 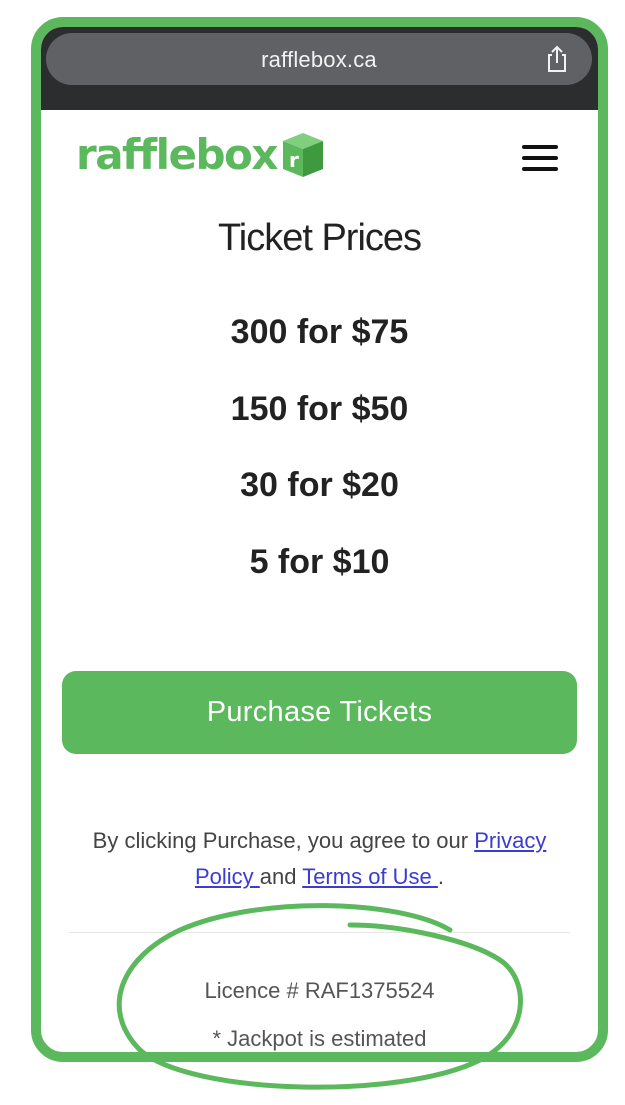 What do you see at coordinates (319, 332) in the screenshot?
I see `price-option: 300 for $75` at bounding box center [319, 332].